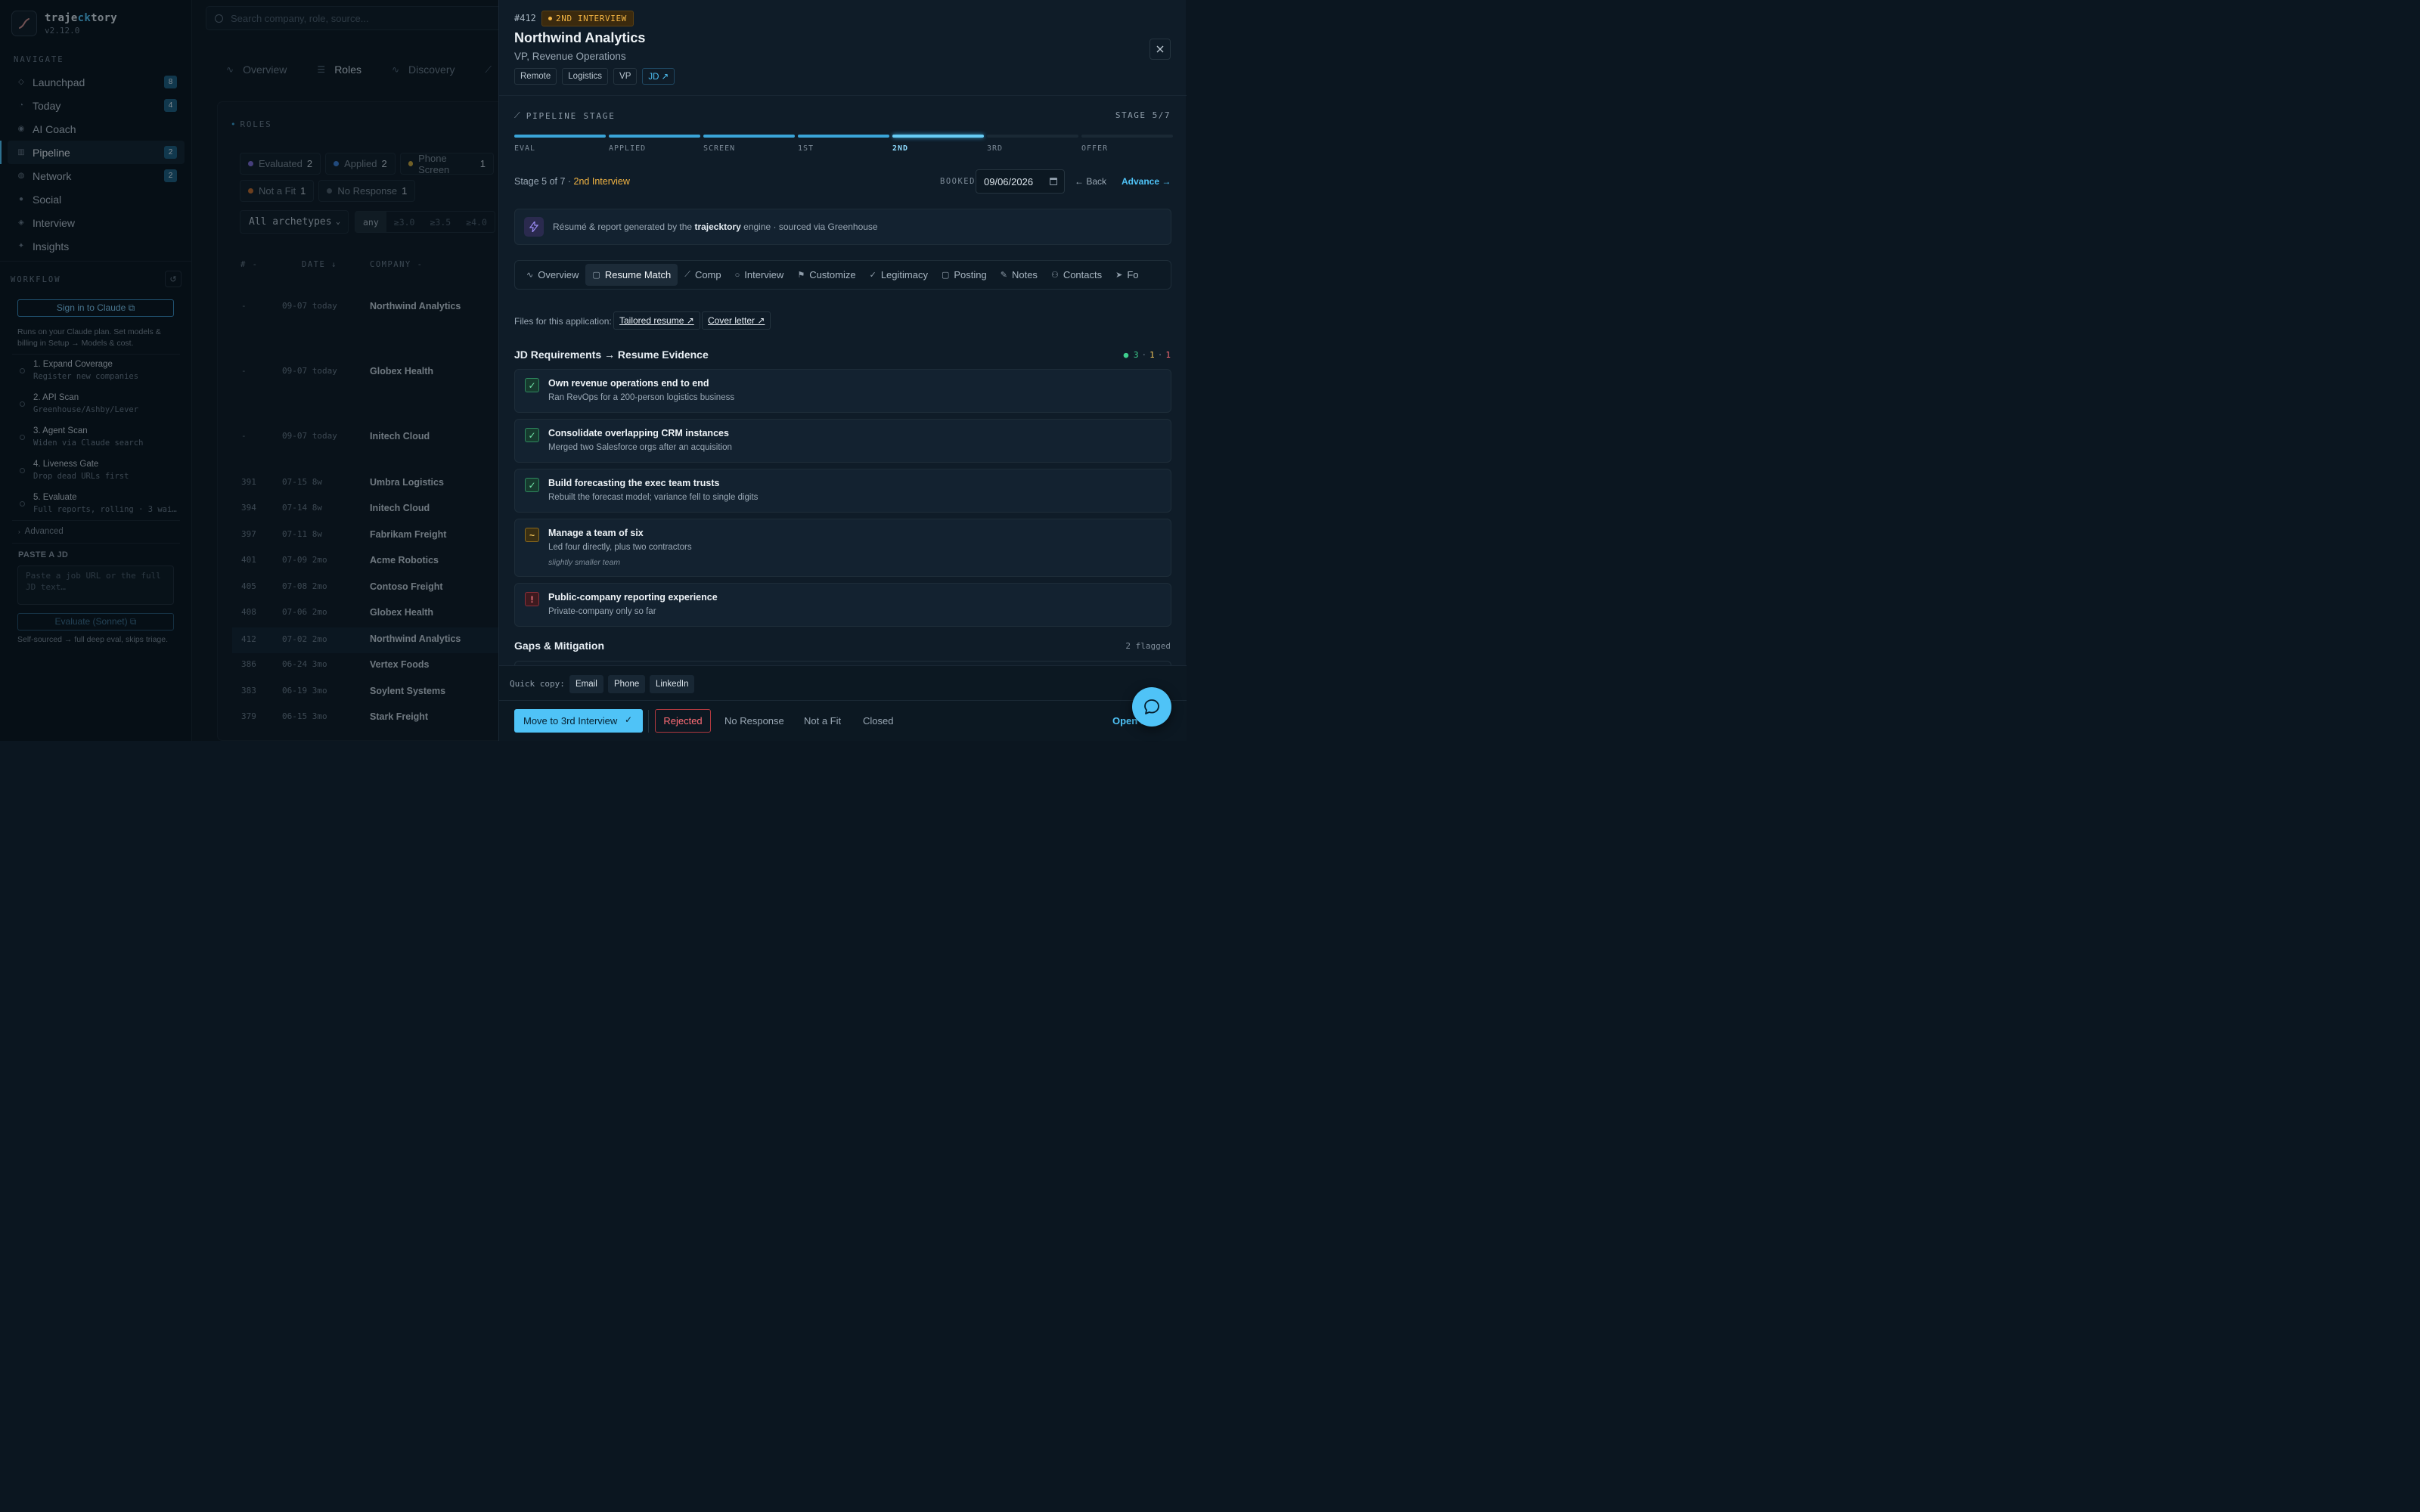  Describe the element at coordinates (648, 721) in the screenshot. I see `divider` at that location.